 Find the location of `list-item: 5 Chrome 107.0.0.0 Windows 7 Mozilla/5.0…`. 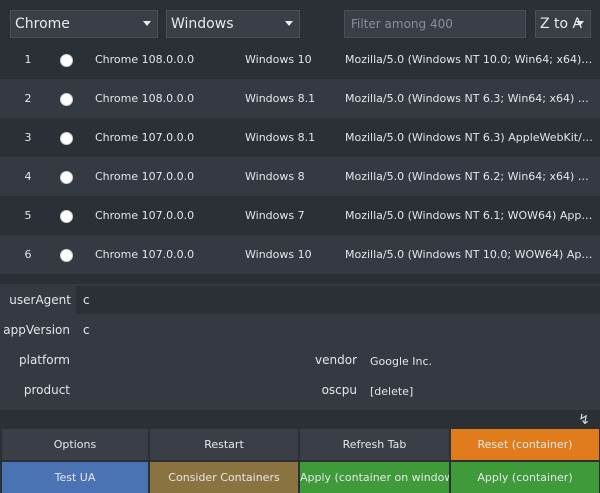

list-item: 5 Chrome 107.0.0.0 Windows 7 Mozilla/5.0… is located at coordinates (300, 215).